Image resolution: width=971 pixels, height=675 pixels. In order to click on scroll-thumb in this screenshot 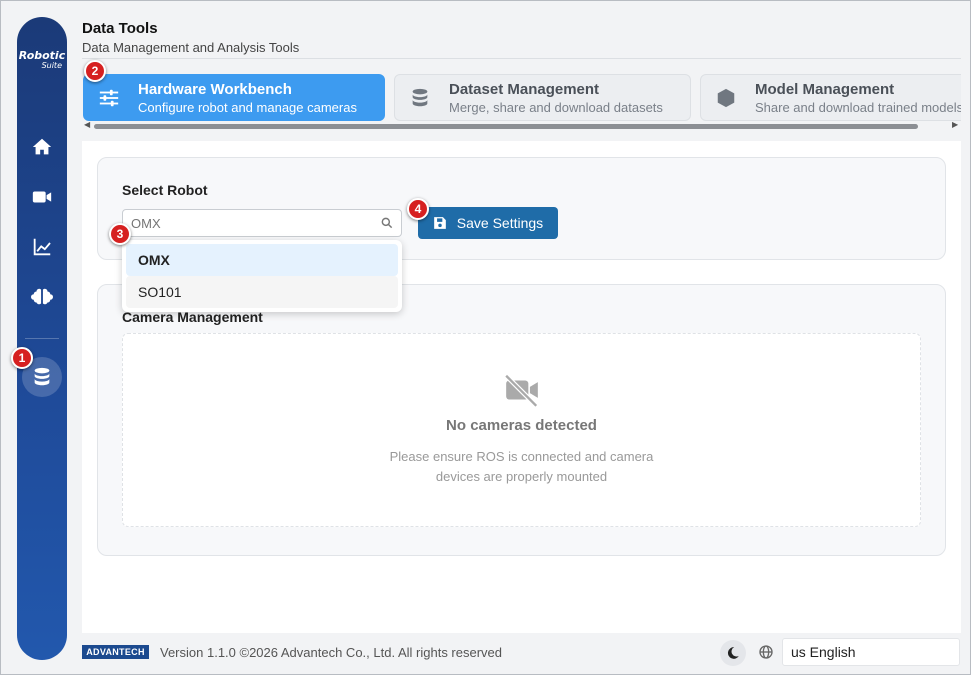, I will do `click(506, 126)`.